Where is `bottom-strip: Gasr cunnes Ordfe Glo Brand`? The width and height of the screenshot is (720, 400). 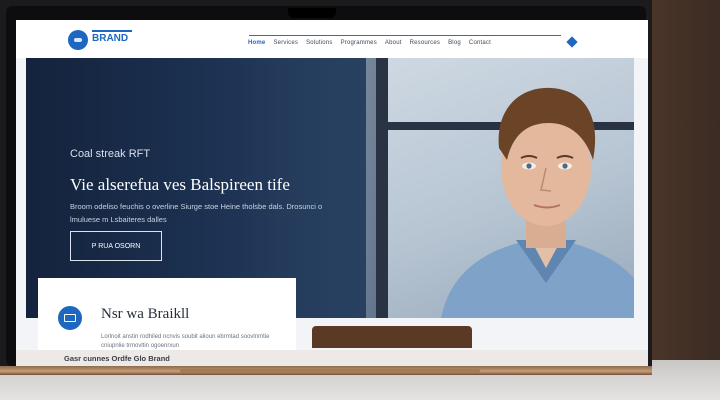
bottom-strip: Gasr cunnes Ordfe Glo Brand is located at coordinates (332, 358).